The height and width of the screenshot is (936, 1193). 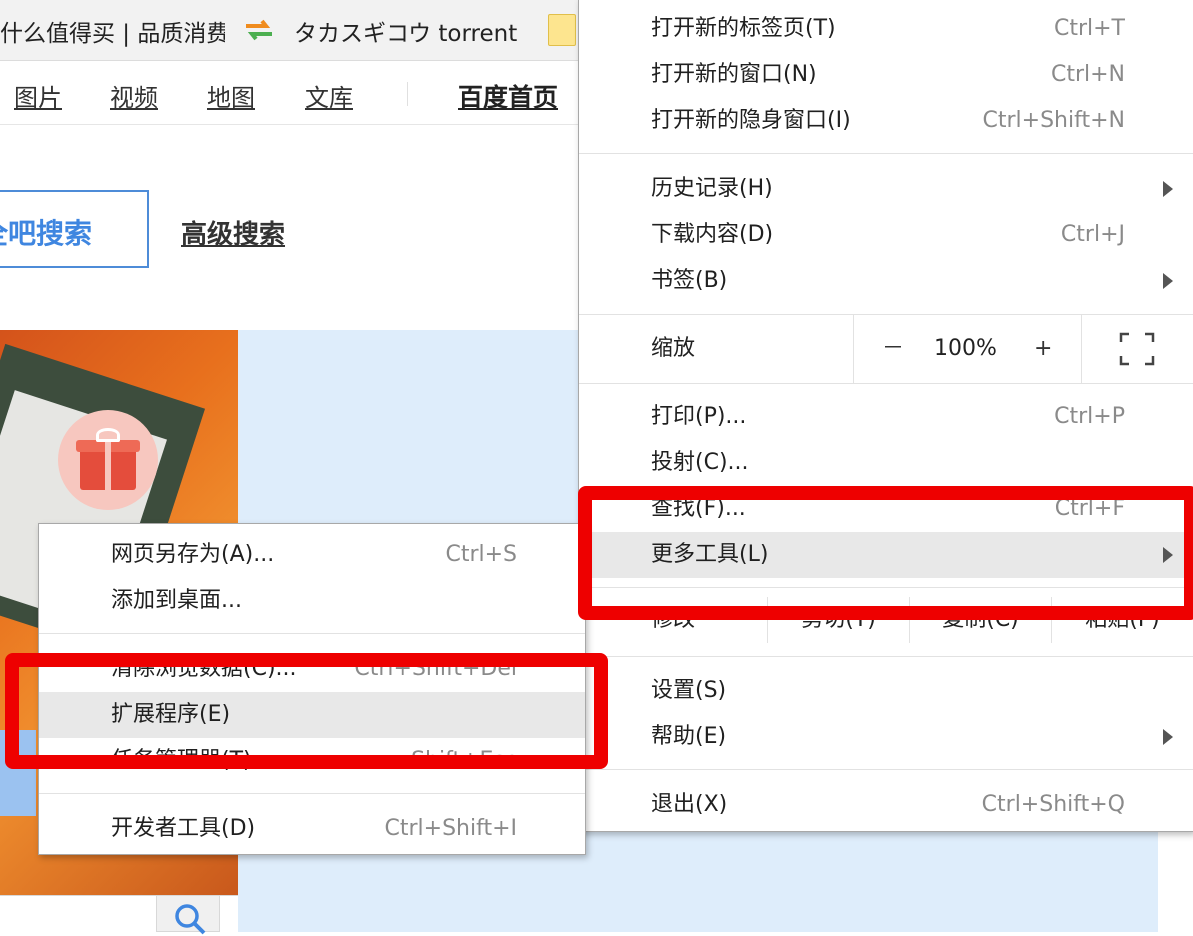 What do you see at coordinates (689, 280) in the screenshot?
I see `menu-item-label: 书签(B)` at bounding box center [689, 280].